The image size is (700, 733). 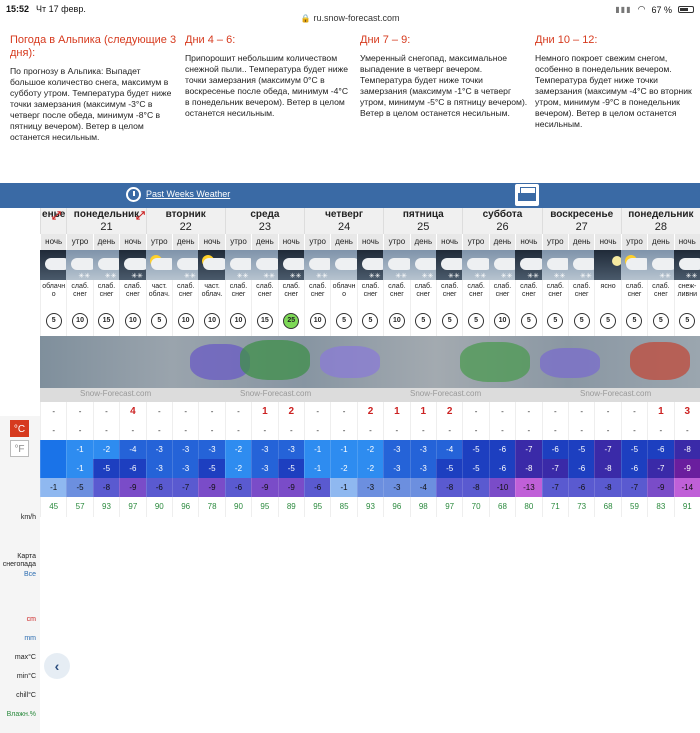 I want to click on fahrenheit-button: °F, so click(x=19, y=448).